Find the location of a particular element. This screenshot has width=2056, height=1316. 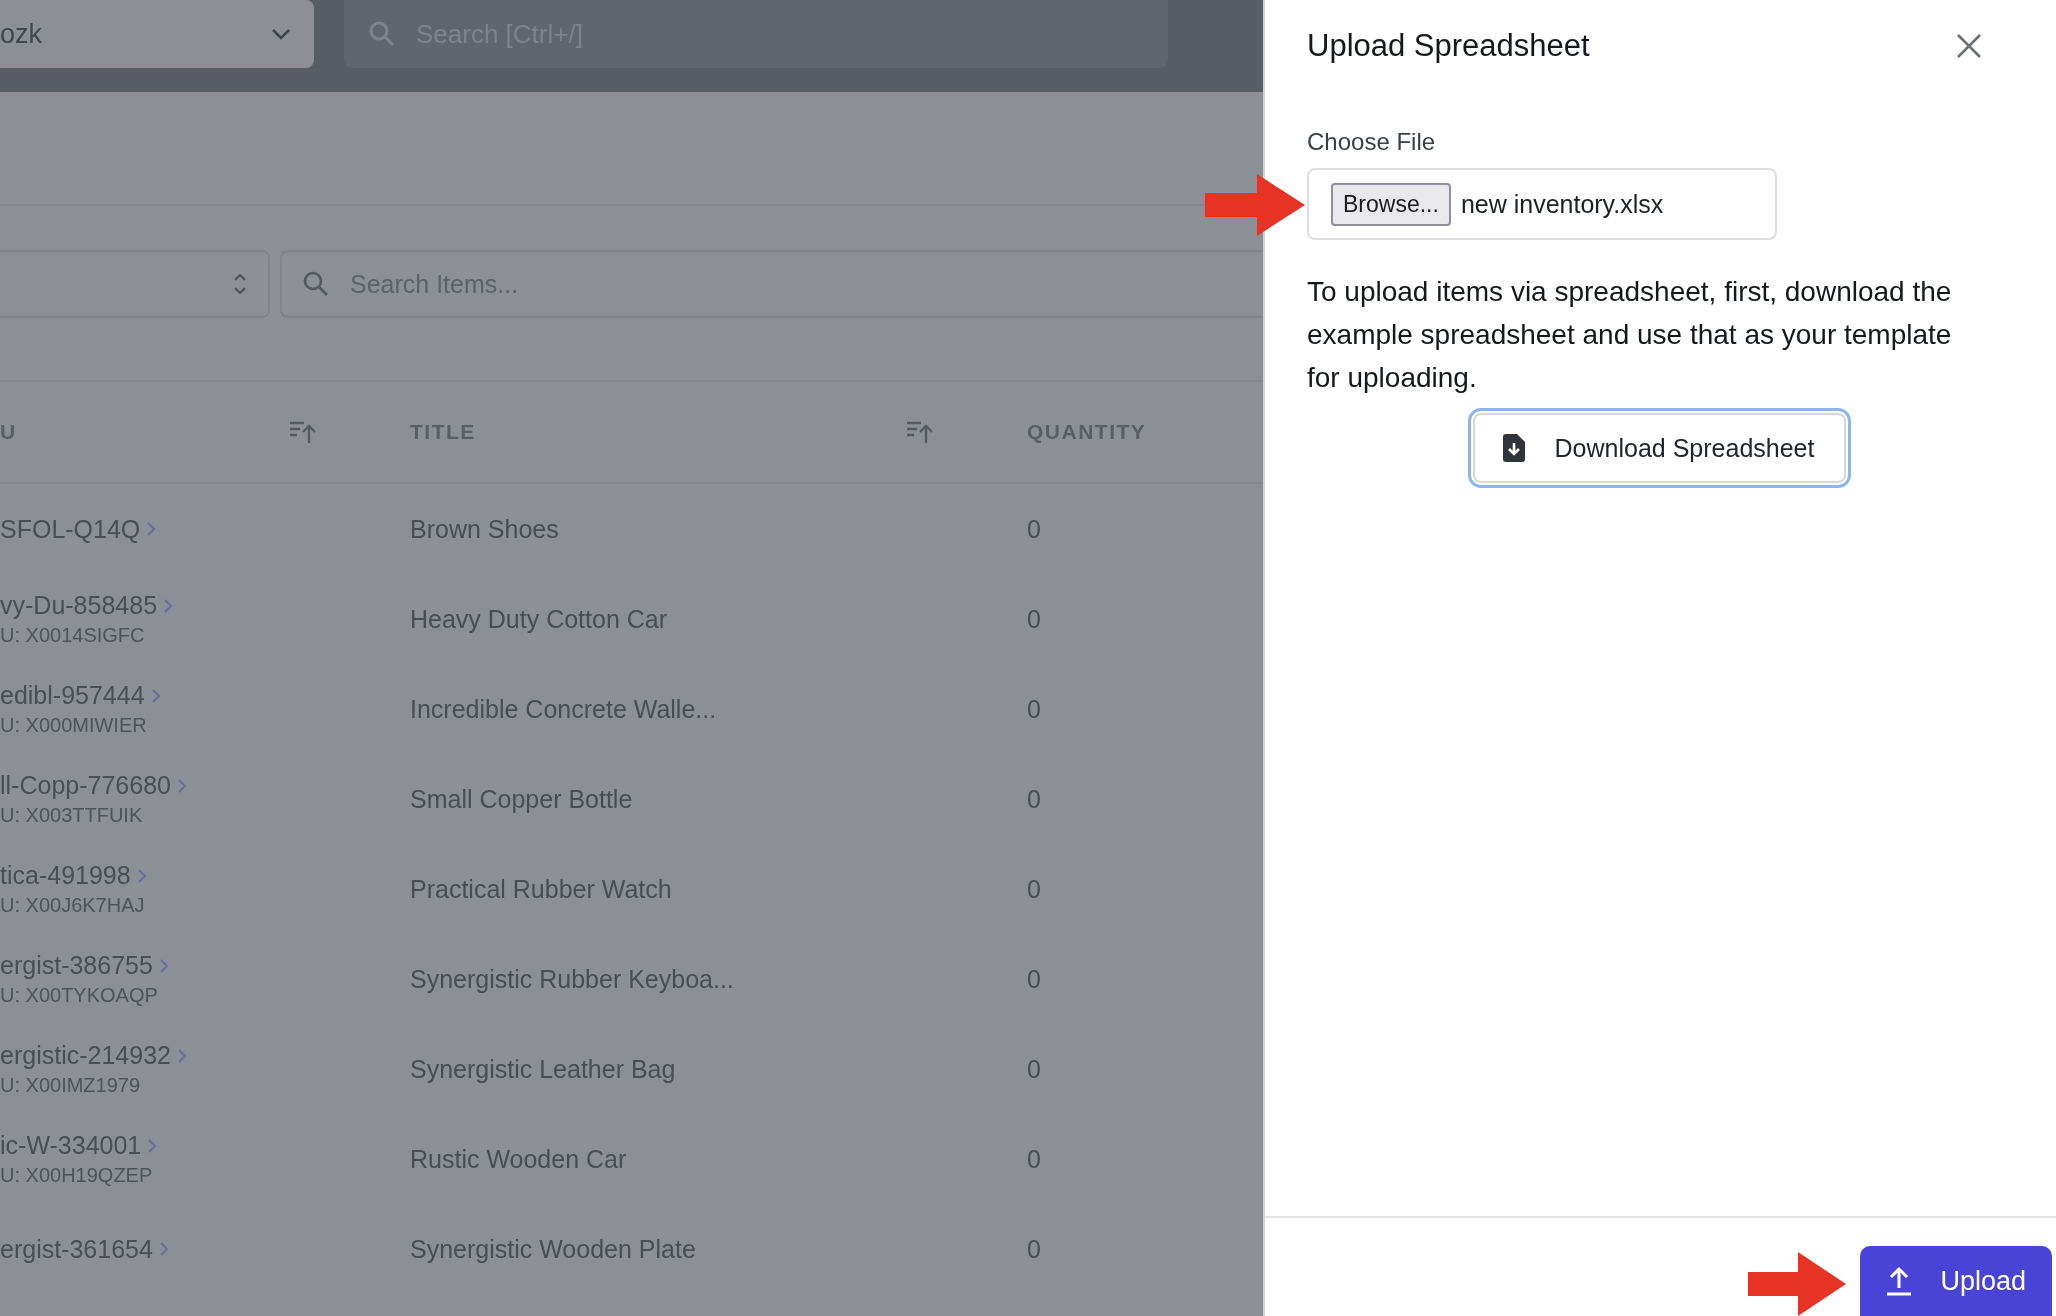

upload-icon is located at coordinates (1899, 1281).